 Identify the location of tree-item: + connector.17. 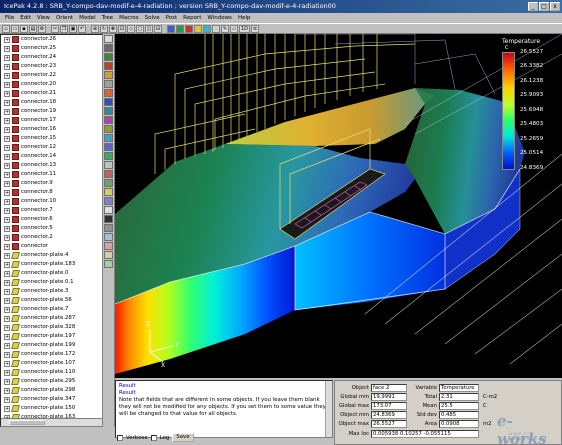
(51, 120).